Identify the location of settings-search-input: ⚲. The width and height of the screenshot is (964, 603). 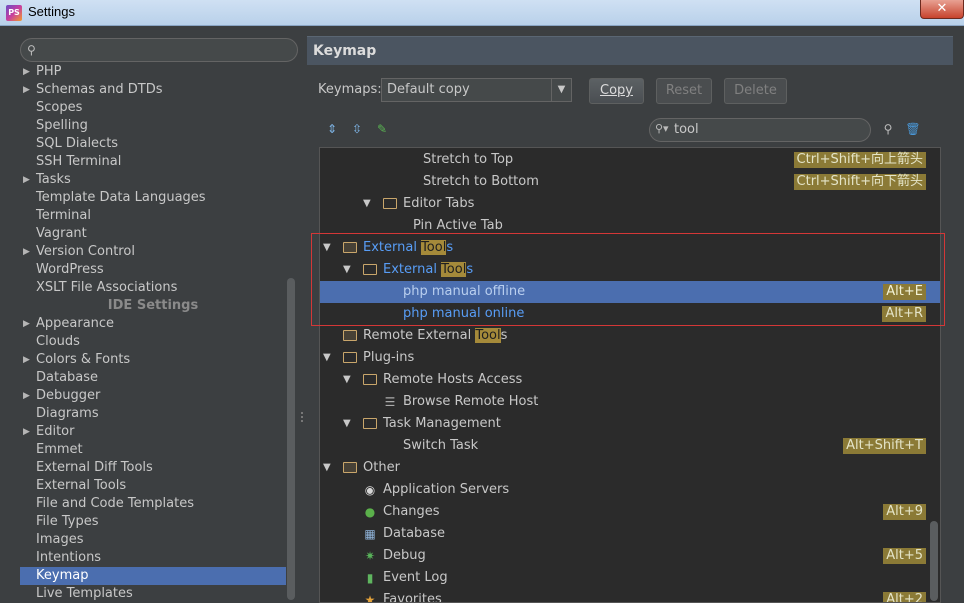
(159, 50).